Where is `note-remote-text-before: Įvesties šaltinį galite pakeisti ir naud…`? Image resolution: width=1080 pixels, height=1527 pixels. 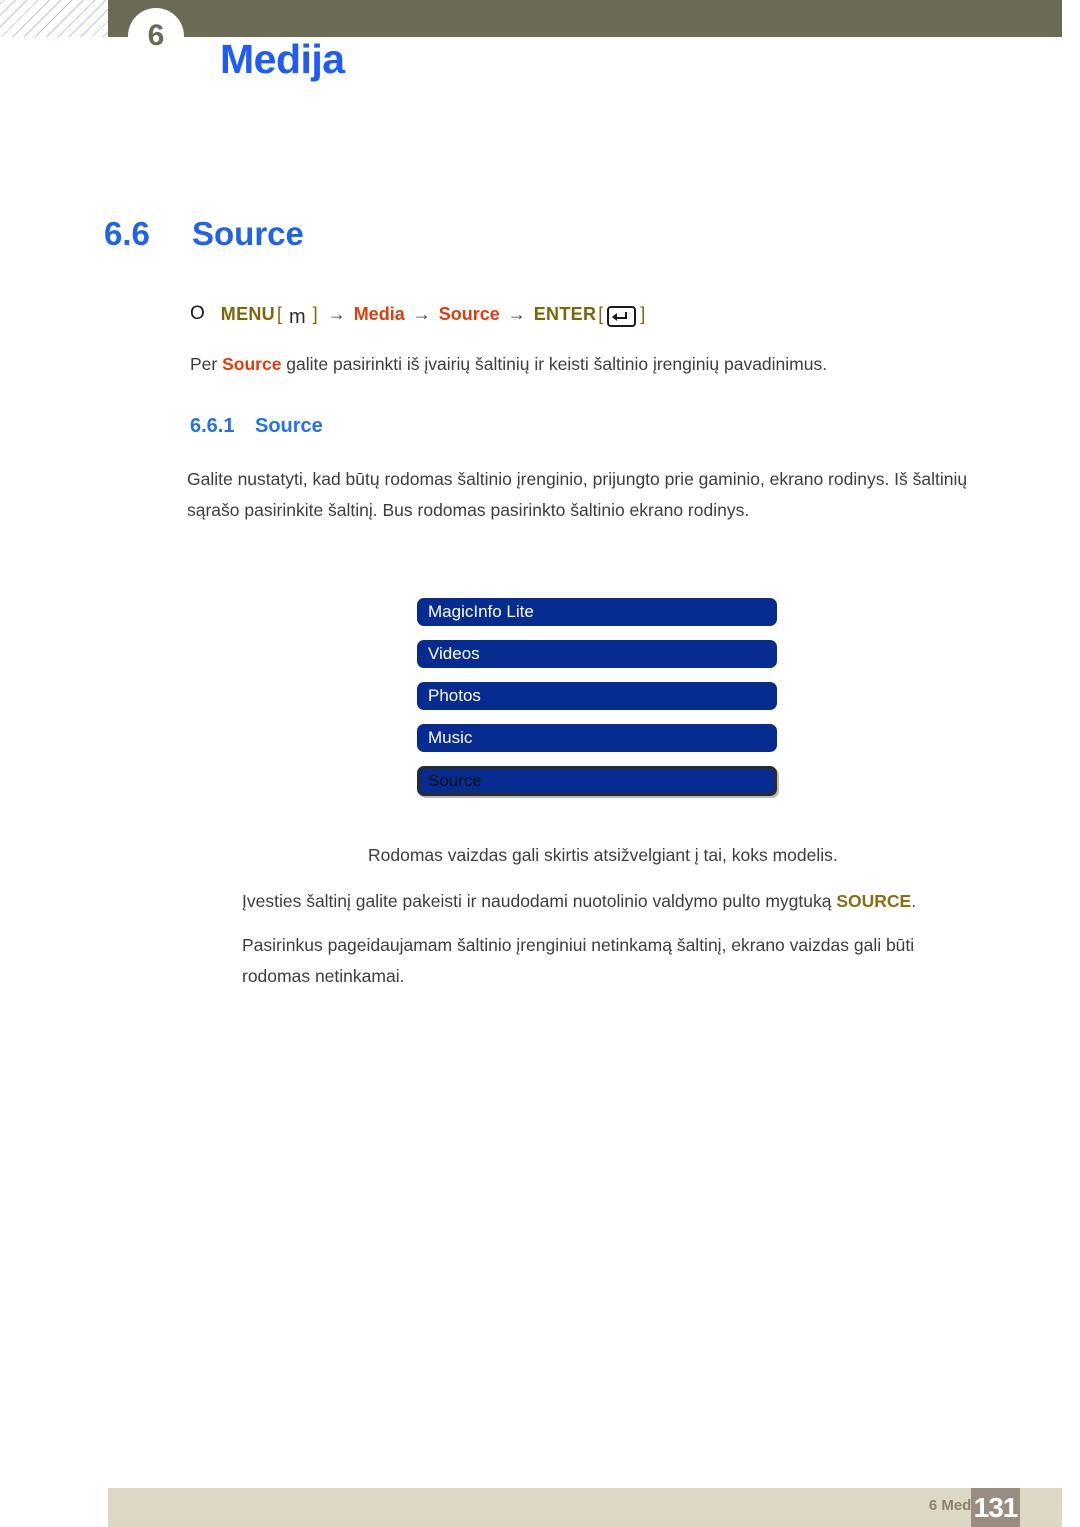
note-remote-text-before: Įvesties šaltinį galite pakeisti ir naud… is located at coordinates (539, 901).